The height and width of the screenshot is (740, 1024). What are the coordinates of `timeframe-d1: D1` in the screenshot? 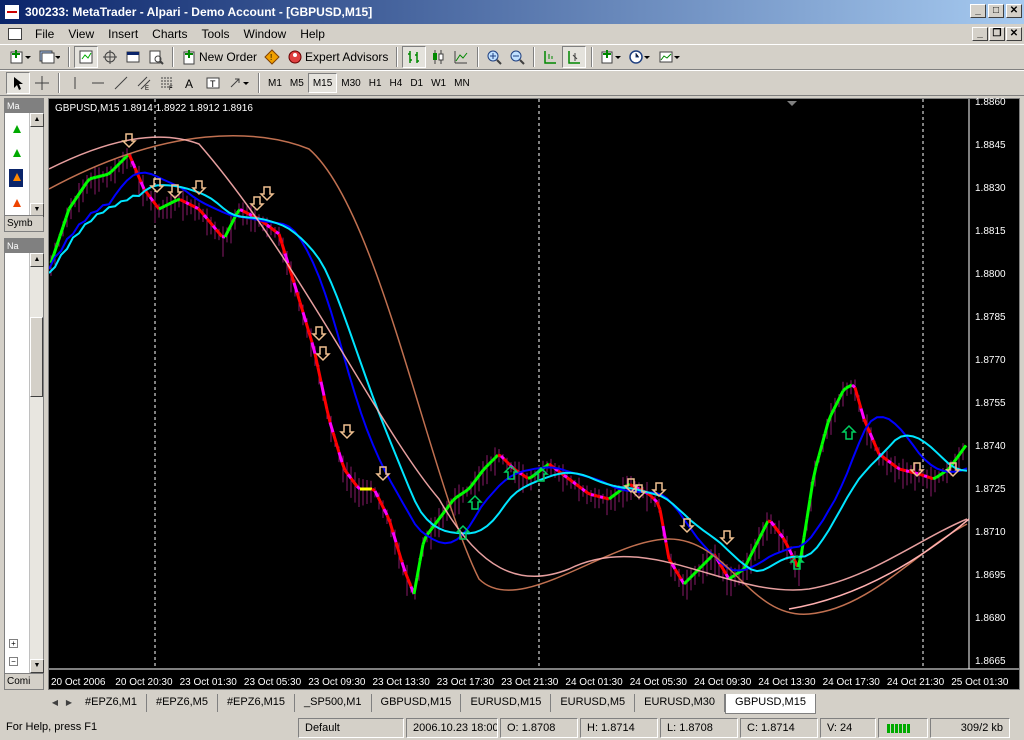 It's located at (416, 83).